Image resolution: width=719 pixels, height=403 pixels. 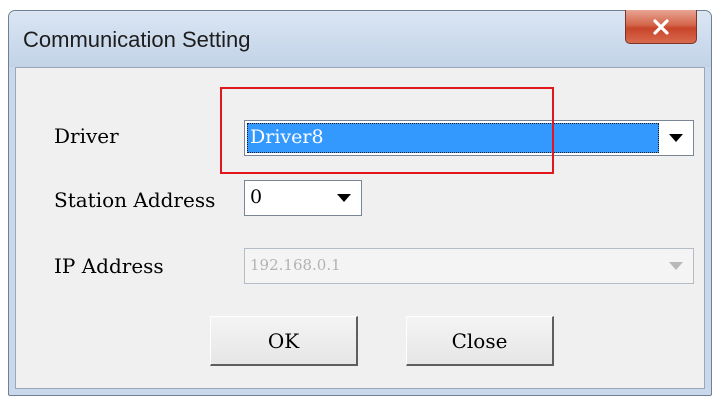 What do you see at coordinates (86, 136) in the screenshot?
I see `driver-label: Driver` at bounding box center [86, 136].